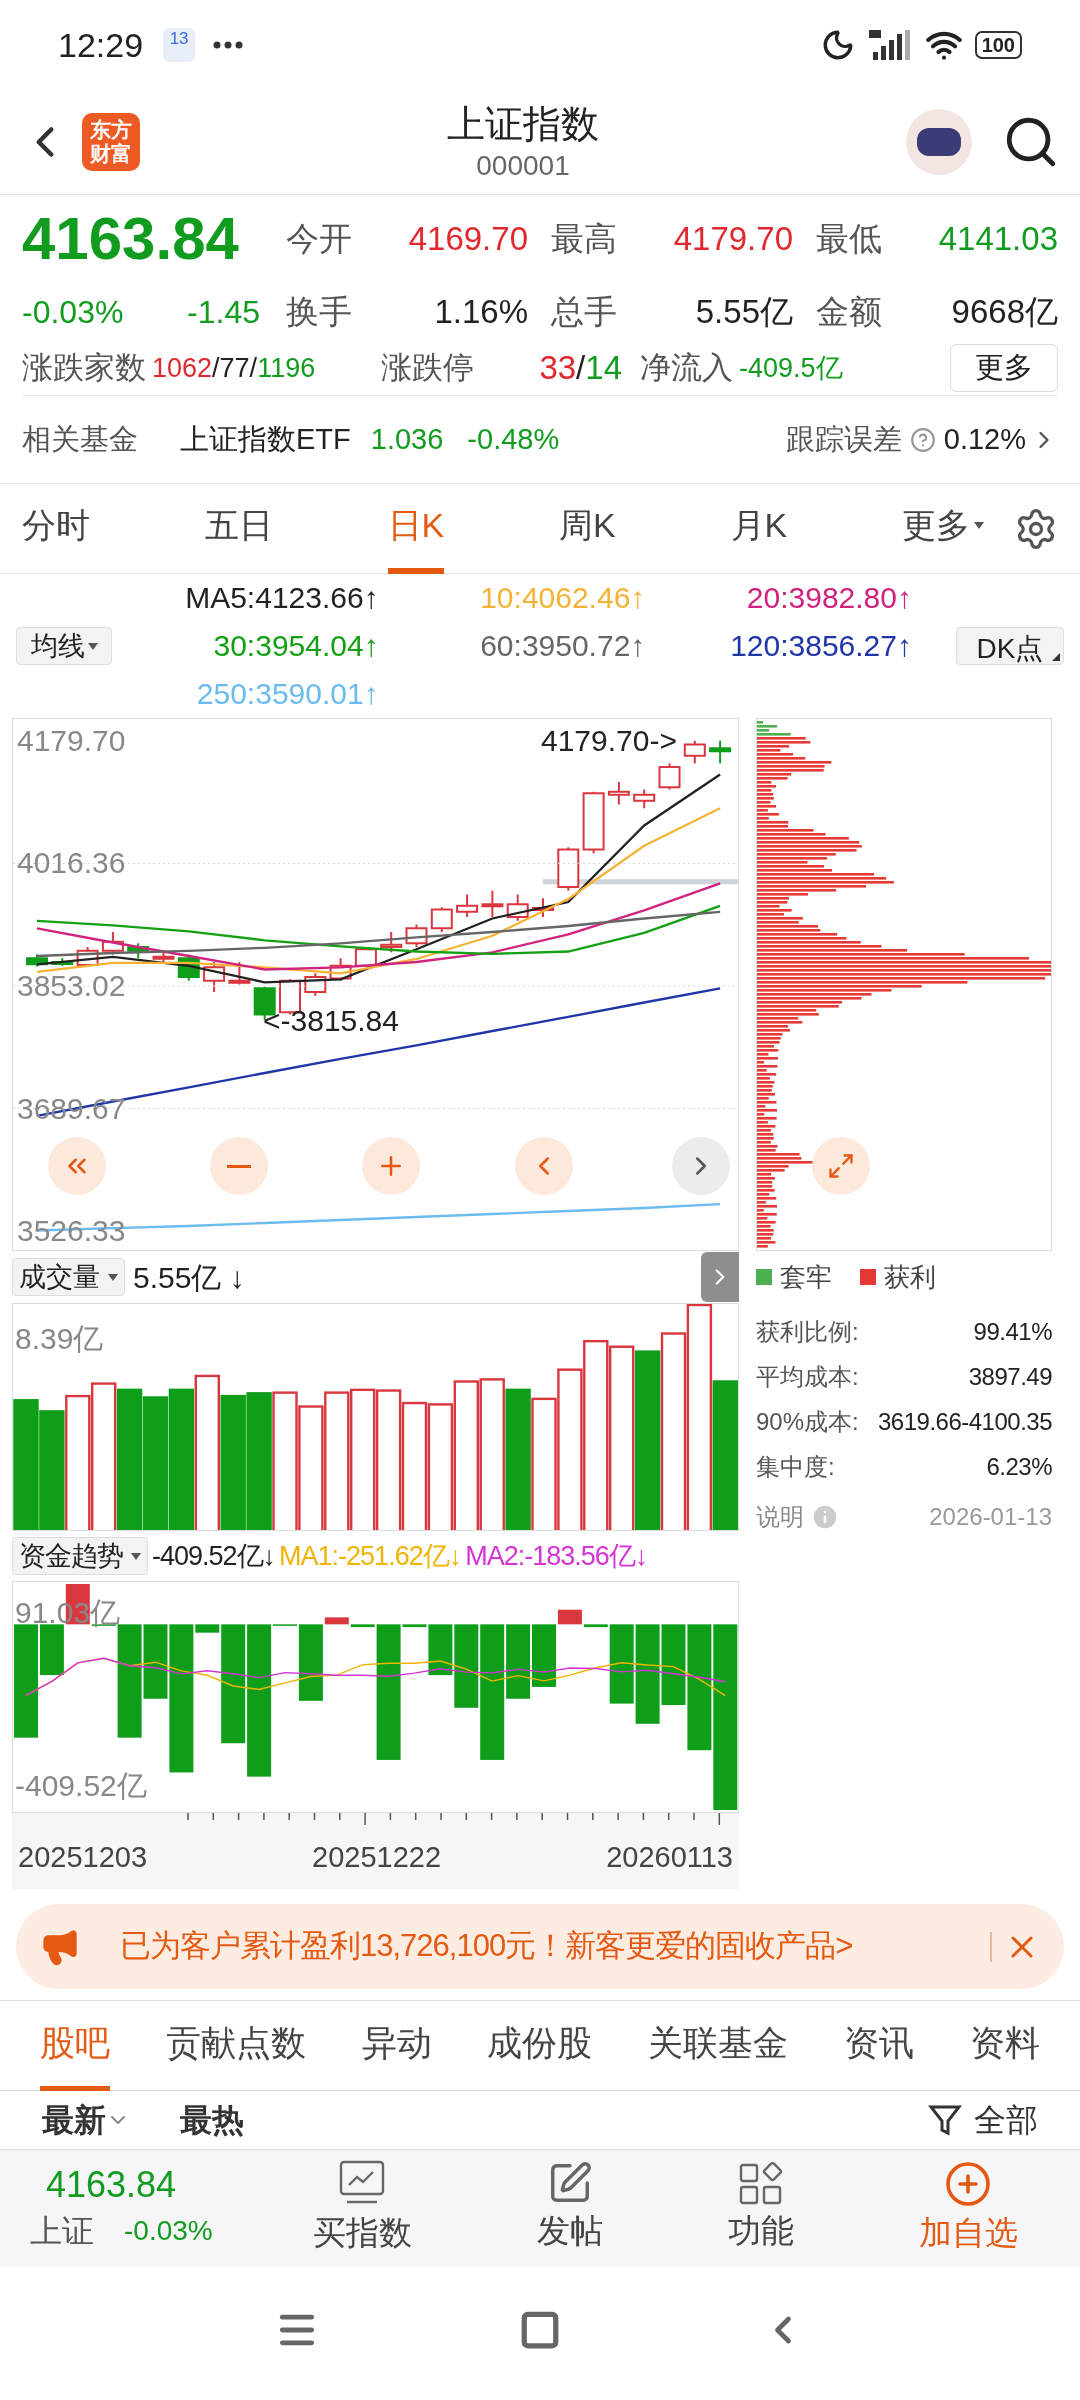 Image resolution: width=1080 pixels, height=2400 pixels. Describe the element at coordinates (942, 528) in the screenshot. I see `chart-tab: 更多` at that location.